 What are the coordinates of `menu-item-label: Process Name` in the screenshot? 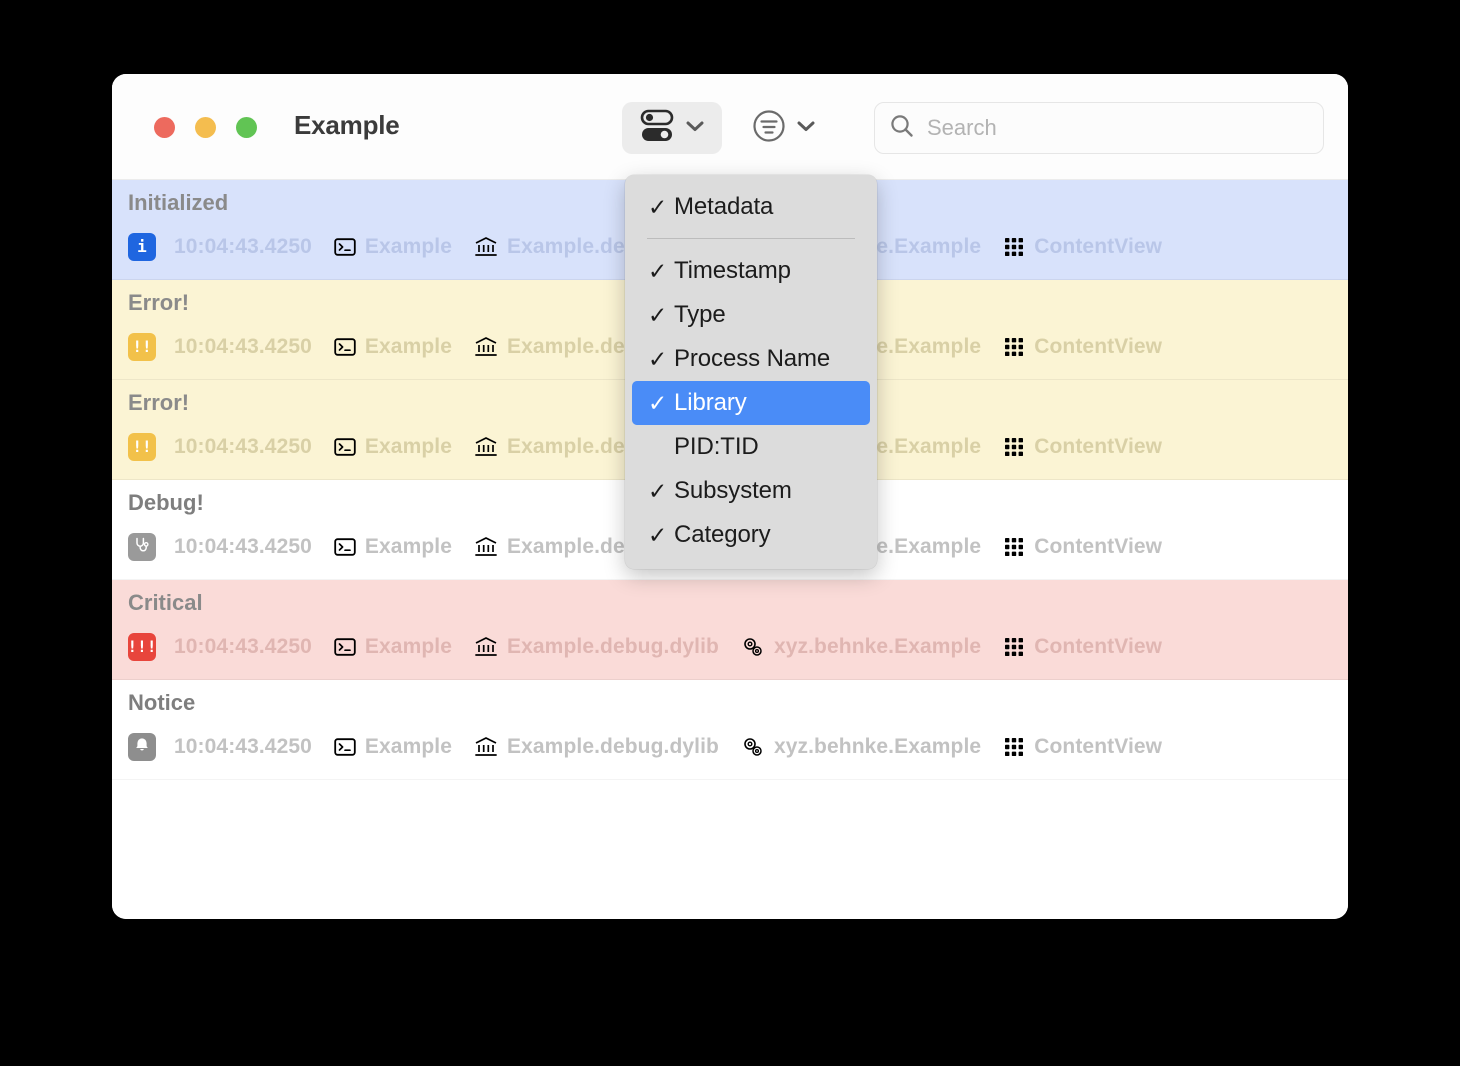 It's located at (752, 358).